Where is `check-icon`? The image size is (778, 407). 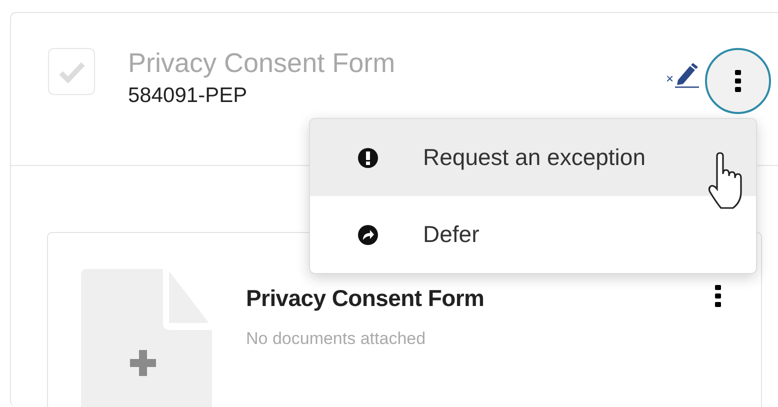 check-icon is located at coordinates (71, 71).